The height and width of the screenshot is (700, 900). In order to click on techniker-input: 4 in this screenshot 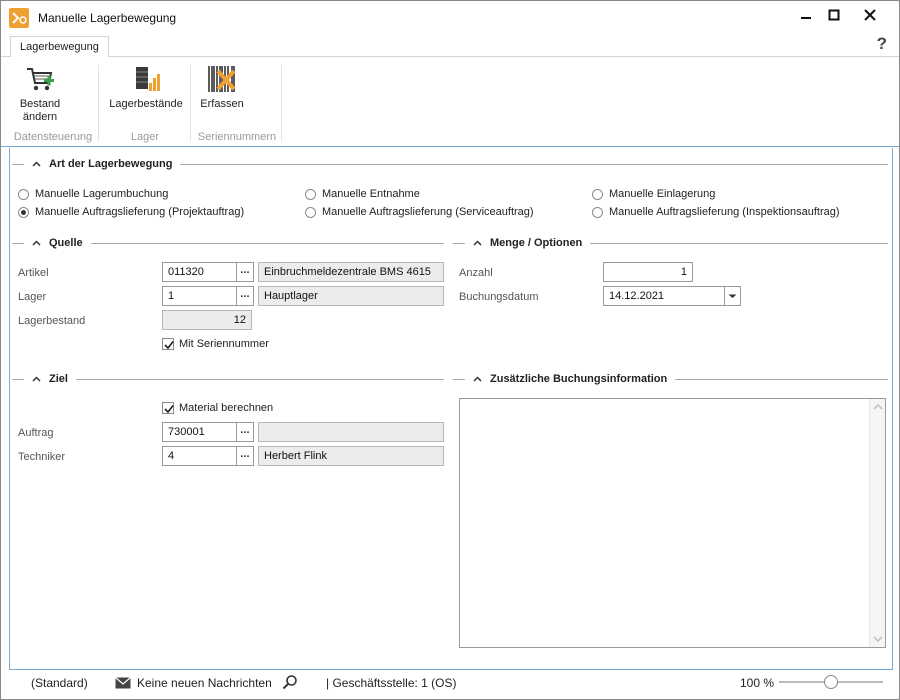, I will do `click(199, 456)`.